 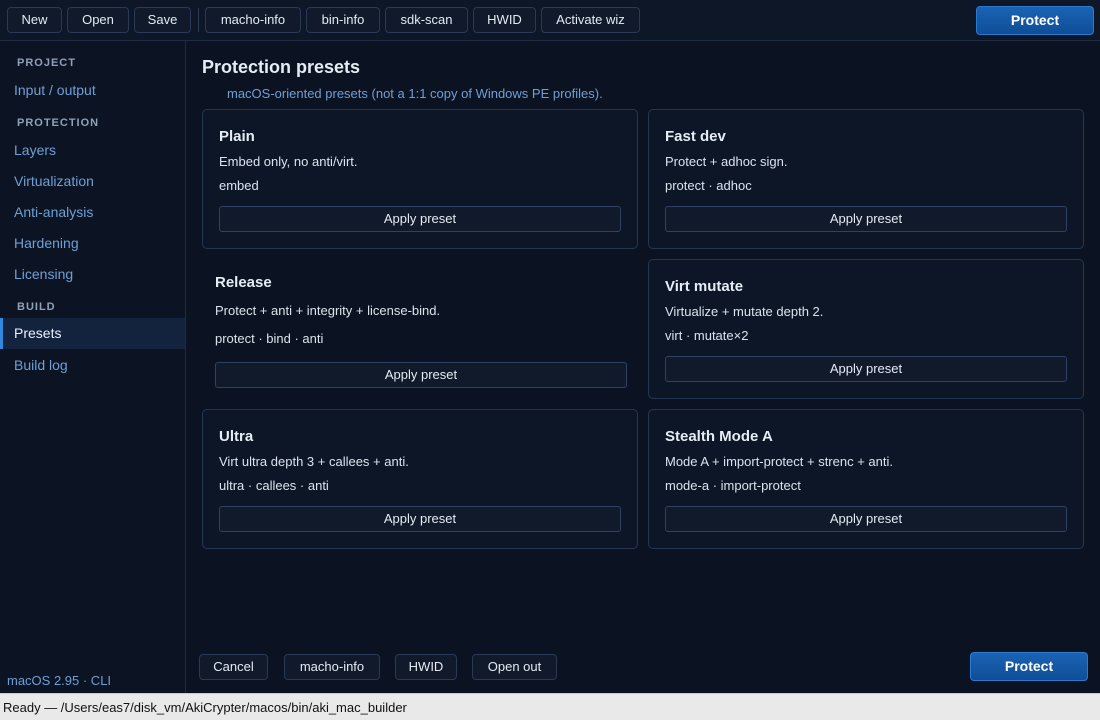 What do you see at coordinates (779, 461) in the screenshot?
I see `preset-description: Mode A + import-protect + strenc + anti.` at bounding box center [779, 461].